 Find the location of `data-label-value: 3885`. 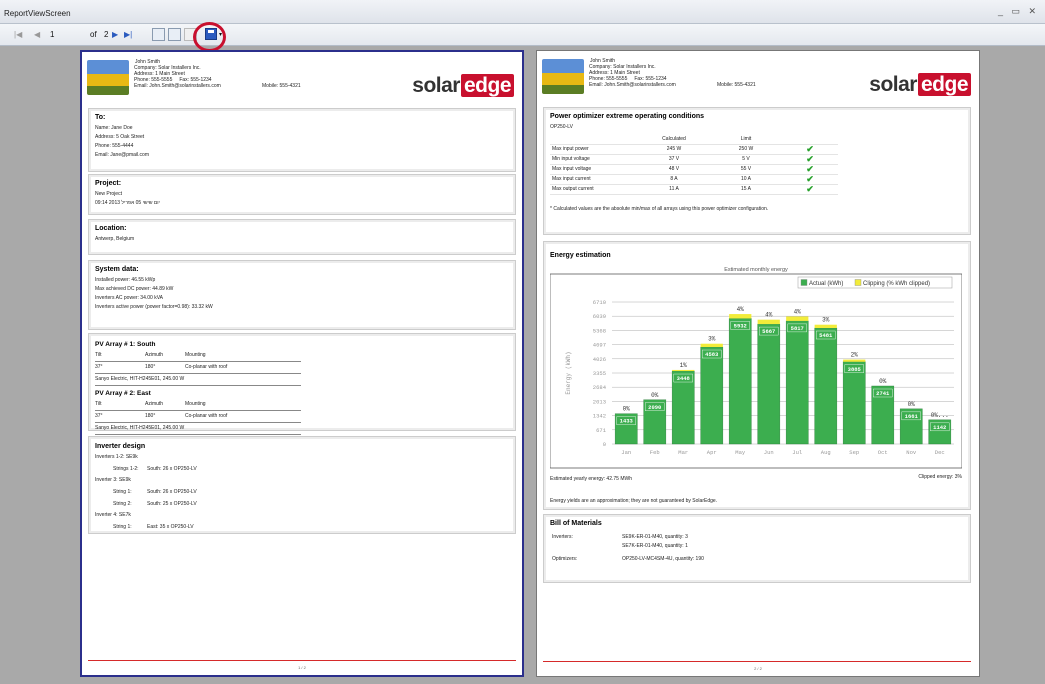

data-label-value: 3885 is located at coordinates (855, 369).